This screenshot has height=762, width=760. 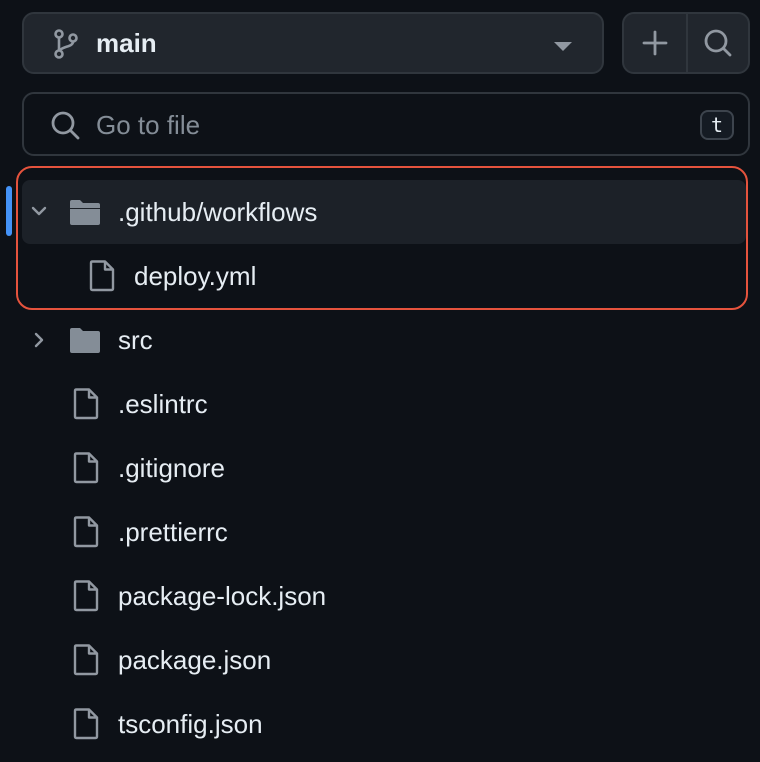 What do you see at coordinates (384, 532) in the screenshot?
I see `tree-item-prettierrc: .prettierrc` at bounding box center [384, 532].